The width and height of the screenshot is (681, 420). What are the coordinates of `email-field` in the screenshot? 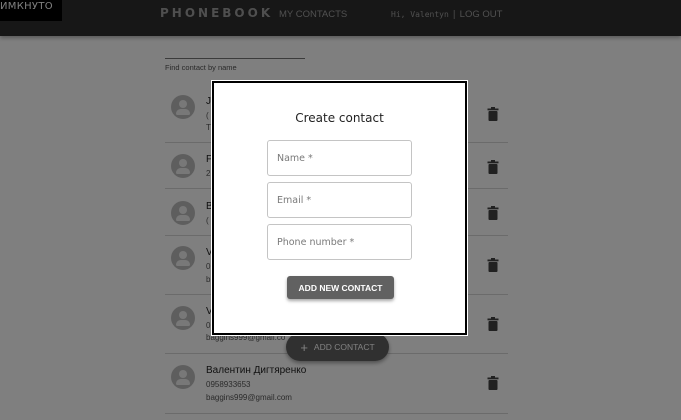 It's located at (339, 200).